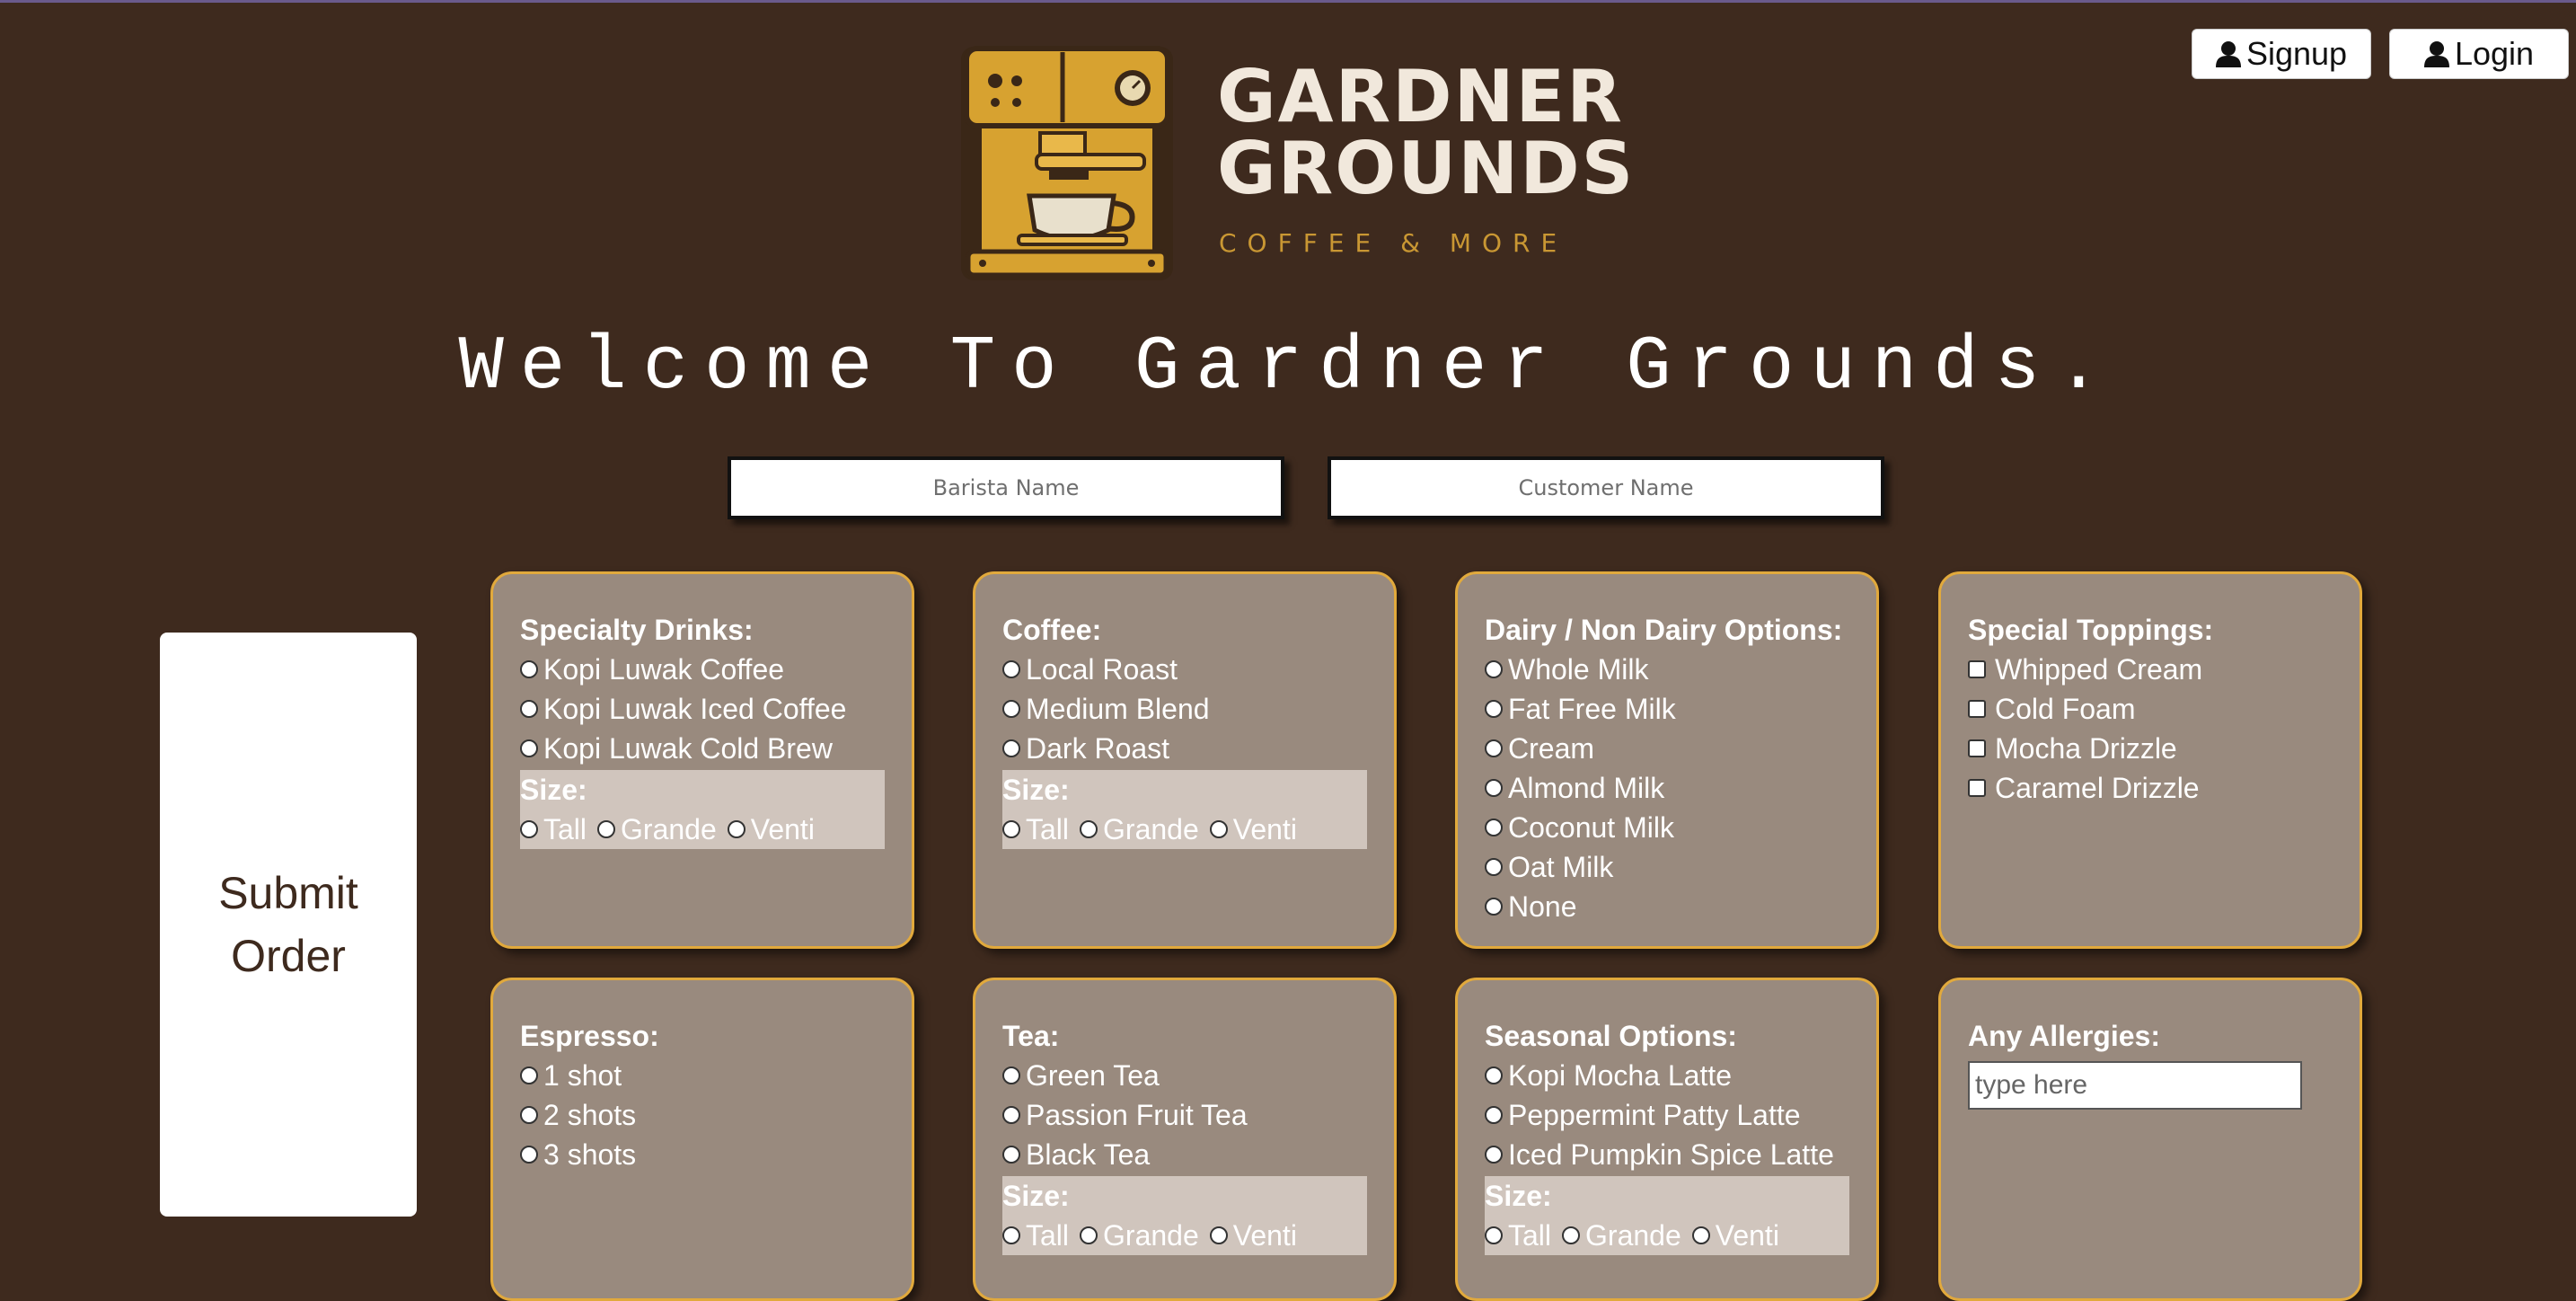 This screenshot has width=2576, height=1301. Describe the element at coordinates (2097, 788) in the screenshot. I see `option-label: Caramel Drizzle` at that location.